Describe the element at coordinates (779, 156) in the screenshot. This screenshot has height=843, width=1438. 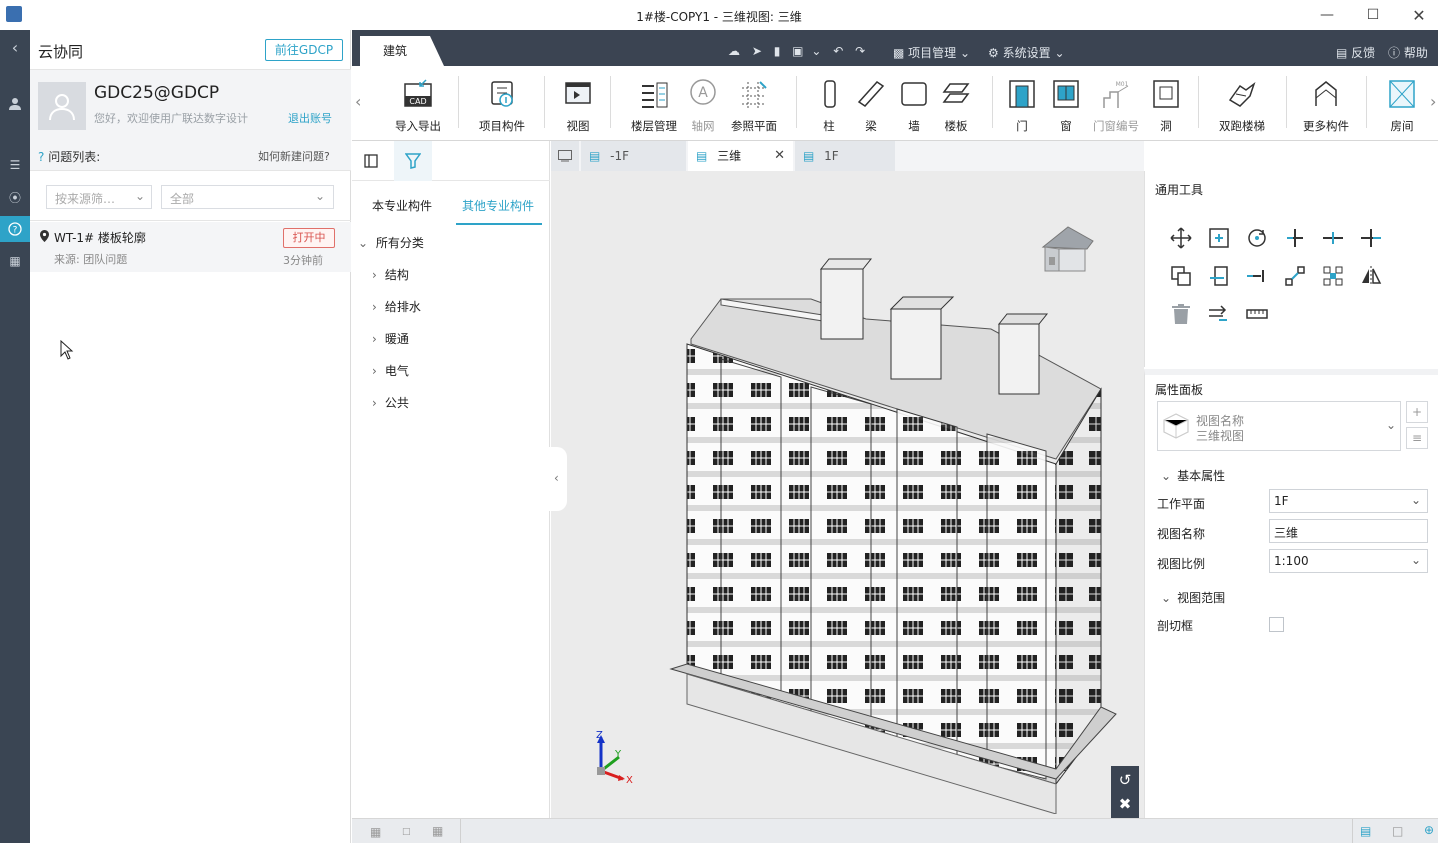
I see `close-tab-icon: ✕` at that location.